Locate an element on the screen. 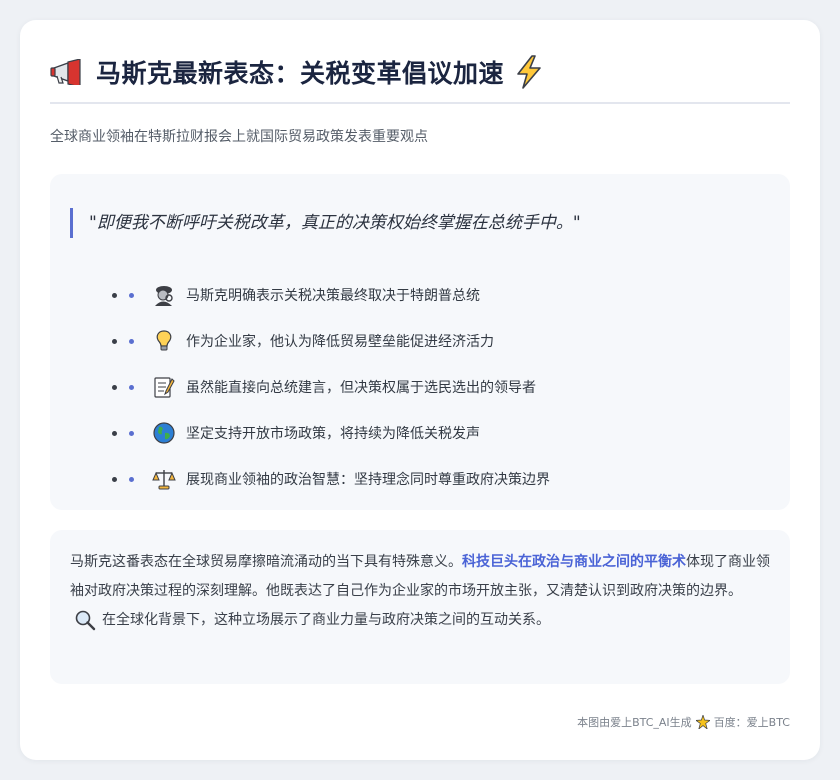 This screenshot has width=840, height=780. subtitle: 全球商业领袖在特斯拉财报会上就国际贸易政策发表重要观点 is located at coordinates (239, 137).